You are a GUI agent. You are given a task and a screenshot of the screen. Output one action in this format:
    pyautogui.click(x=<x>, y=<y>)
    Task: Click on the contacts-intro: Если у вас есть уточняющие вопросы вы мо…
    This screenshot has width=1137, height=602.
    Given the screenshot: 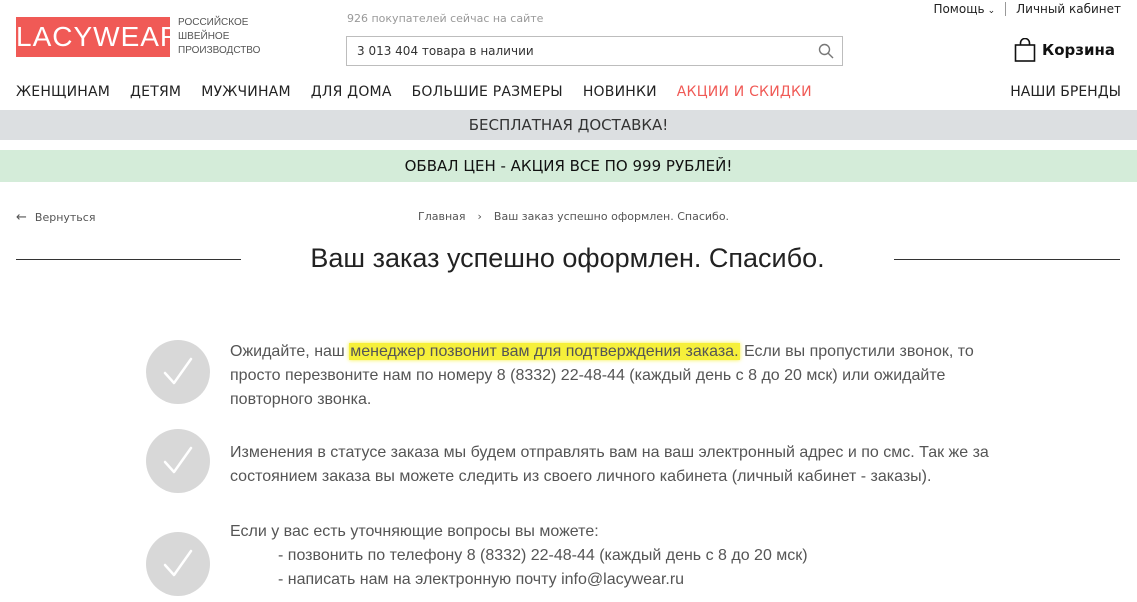 What is the action you would take?
    pyautogui.click(x=414, y=531)
    